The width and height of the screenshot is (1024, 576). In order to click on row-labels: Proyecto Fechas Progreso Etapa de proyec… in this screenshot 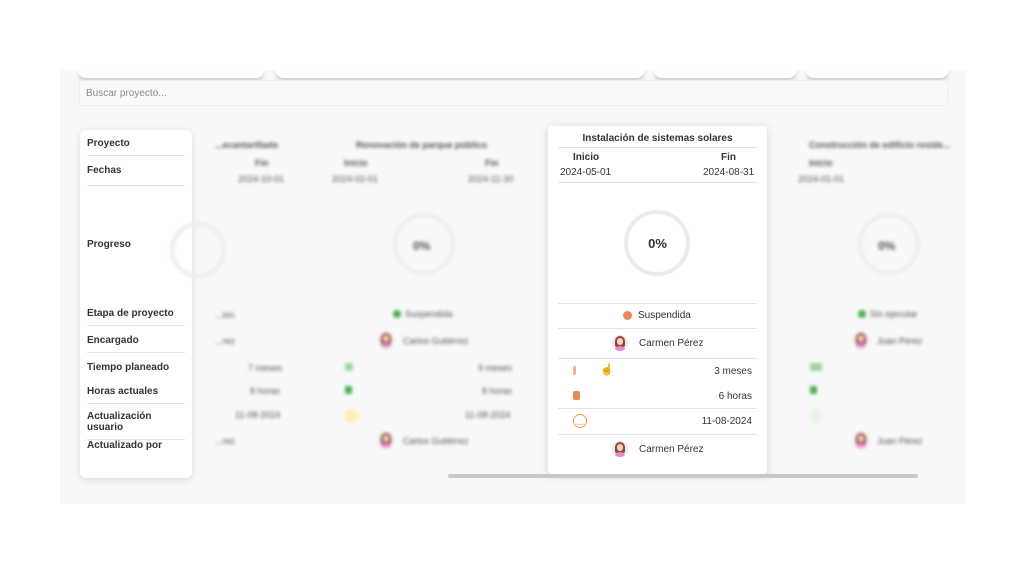, I will do `click(136, 304)`.